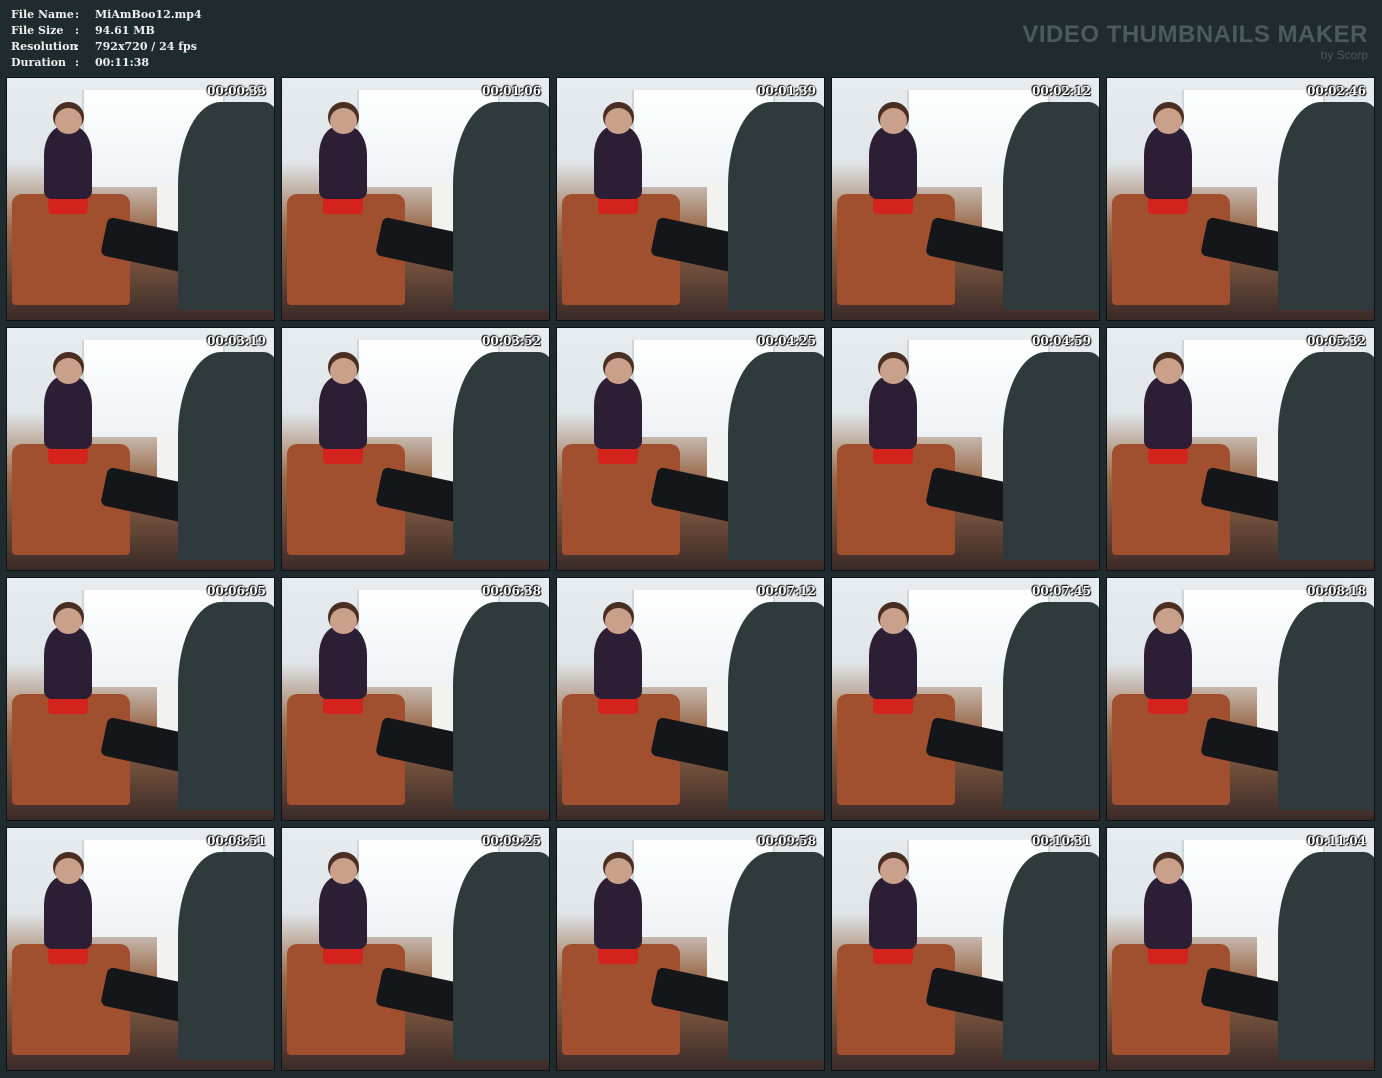 This screenshot has width=1382, height=1078. What do you see at coordinates (1240, 199) in the screenshot?
I see `video-thumbnail: 00:02:46` at bounding box center [1240, 199].